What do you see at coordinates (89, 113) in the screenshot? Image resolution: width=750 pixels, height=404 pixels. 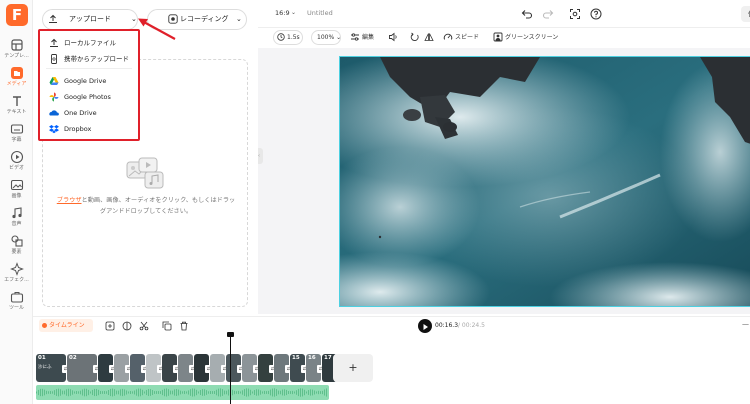 I see `menu-item-onedrive: One Drive` at bounding box center [89, 113].